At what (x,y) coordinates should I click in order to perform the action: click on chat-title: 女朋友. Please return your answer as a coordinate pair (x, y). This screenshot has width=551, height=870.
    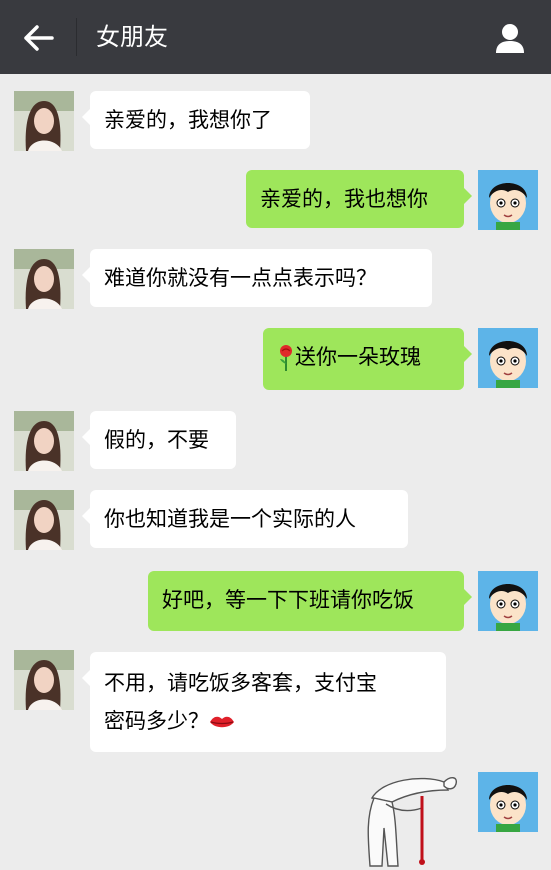
    Looking at the image, I should click on (132, 37).